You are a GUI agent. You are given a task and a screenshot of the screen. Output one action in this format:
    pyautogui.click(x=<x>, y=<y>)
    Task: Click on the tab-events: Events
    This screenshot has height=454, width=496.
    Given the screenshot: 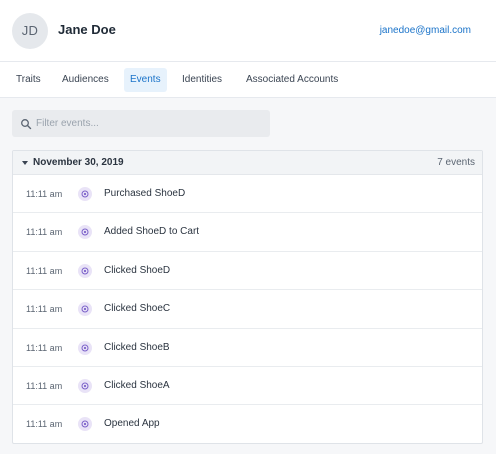 What is the action you would take?
    pyautogui.click(x=145, y=80)
    